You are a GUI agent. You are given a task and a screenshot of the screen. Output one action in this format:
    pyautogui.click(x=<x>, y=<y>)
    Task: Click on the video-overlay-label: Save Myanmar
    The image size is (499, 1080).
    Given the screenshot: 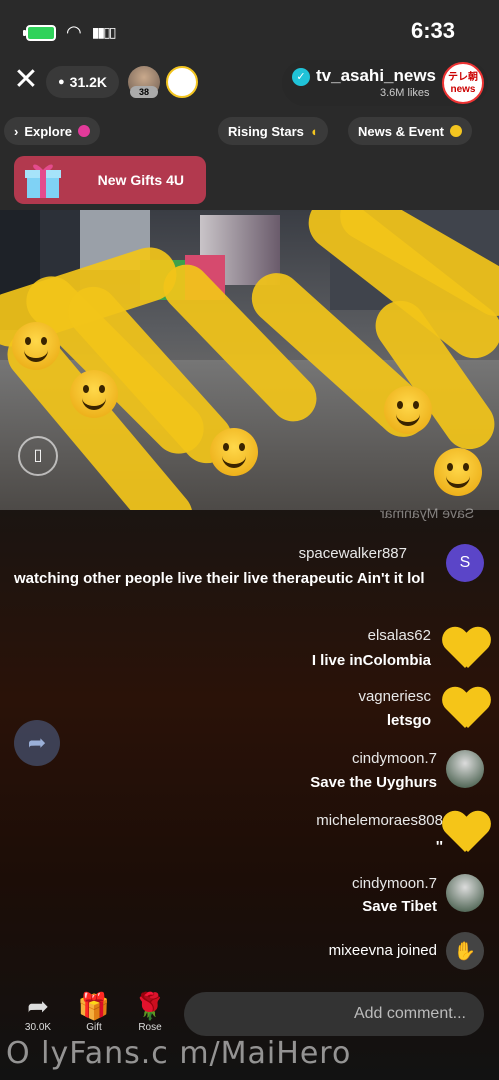 What is the action you would take?
    pyautogui.click(x=427, y=513)
    